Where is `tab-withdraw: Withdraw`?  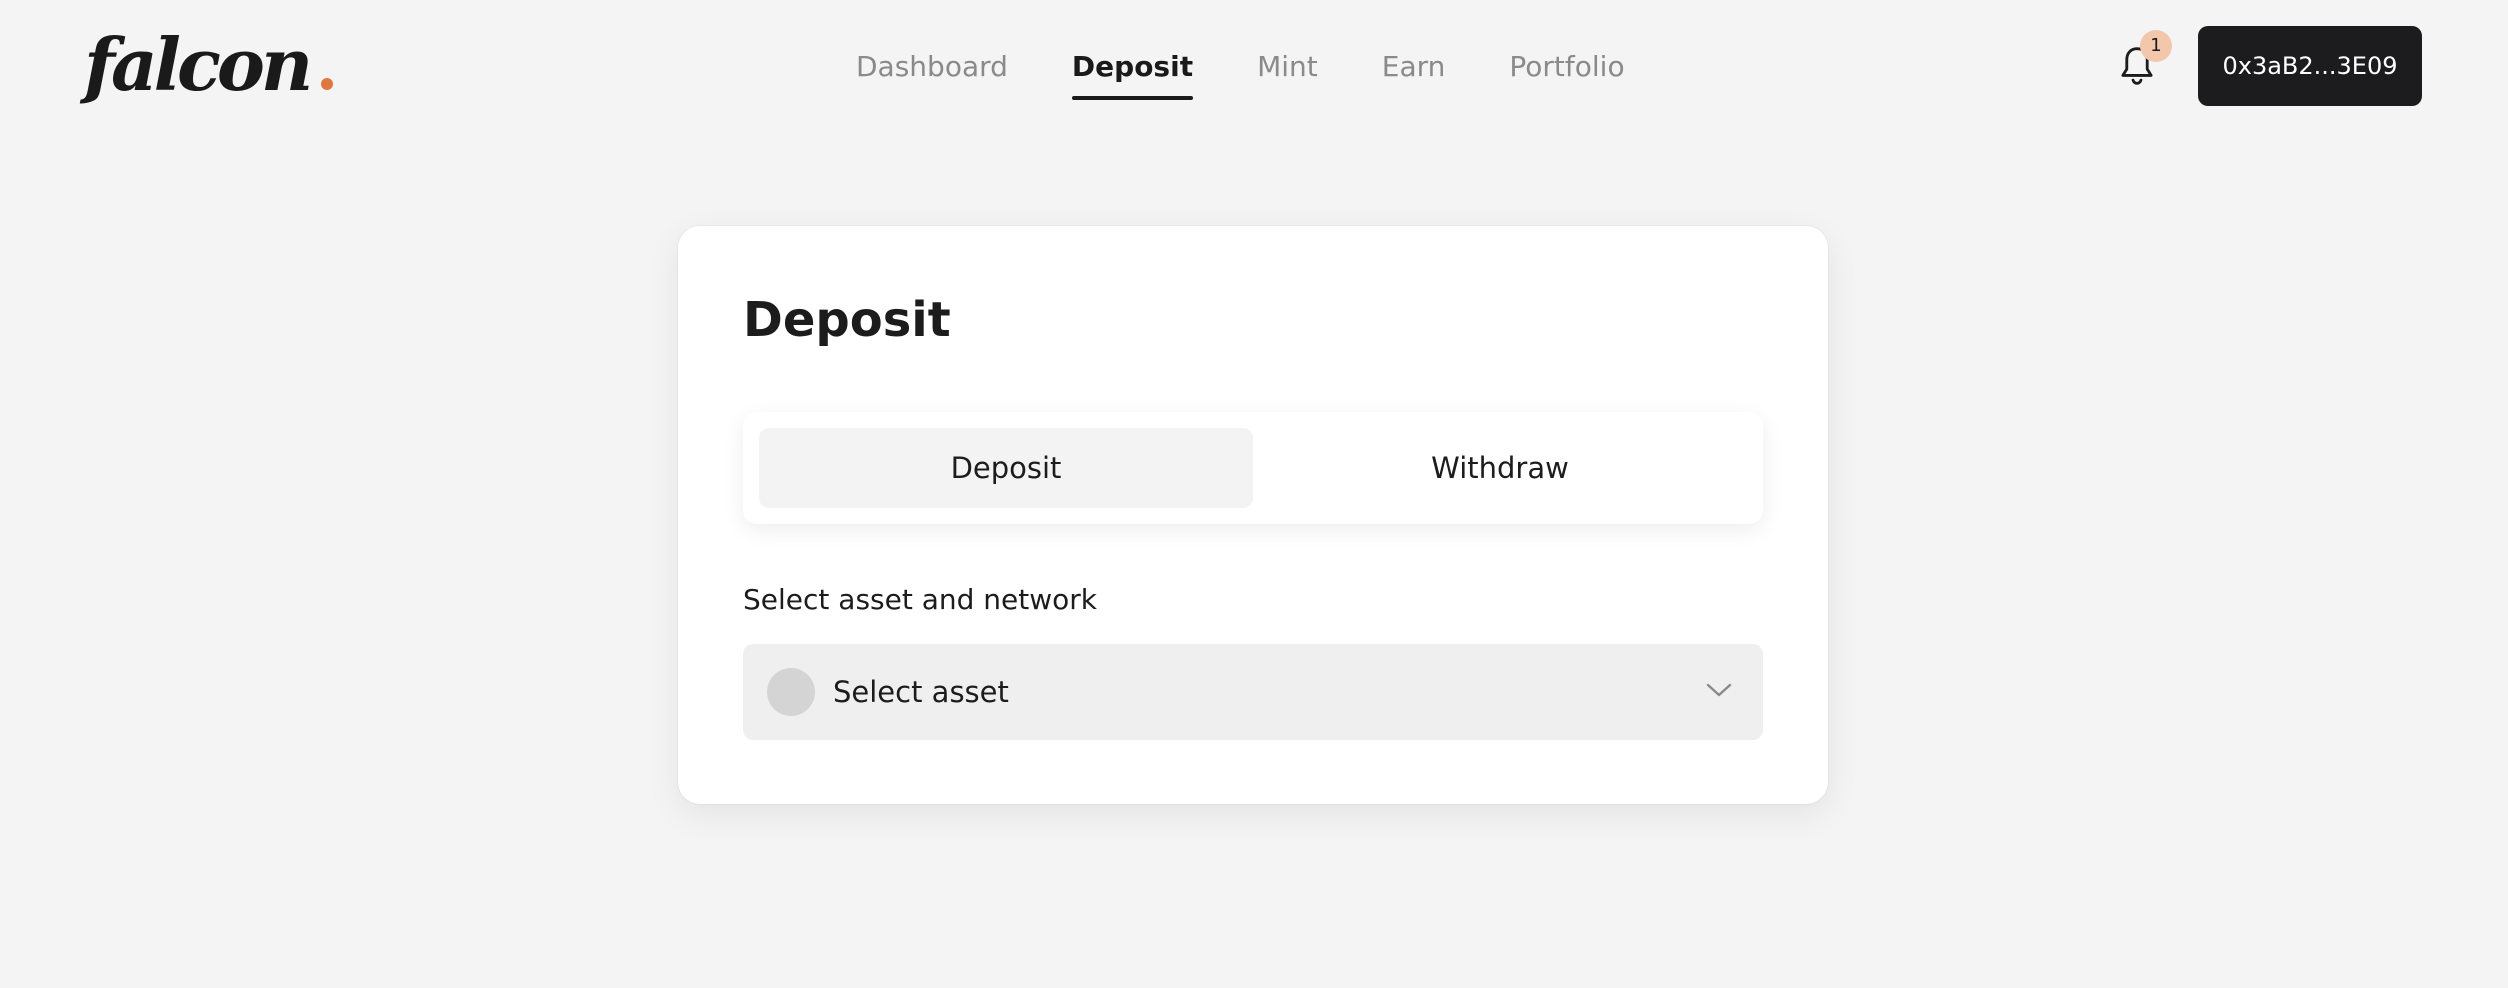 tab-withdraw: Withdraw is located at coordinates (1500, 468).